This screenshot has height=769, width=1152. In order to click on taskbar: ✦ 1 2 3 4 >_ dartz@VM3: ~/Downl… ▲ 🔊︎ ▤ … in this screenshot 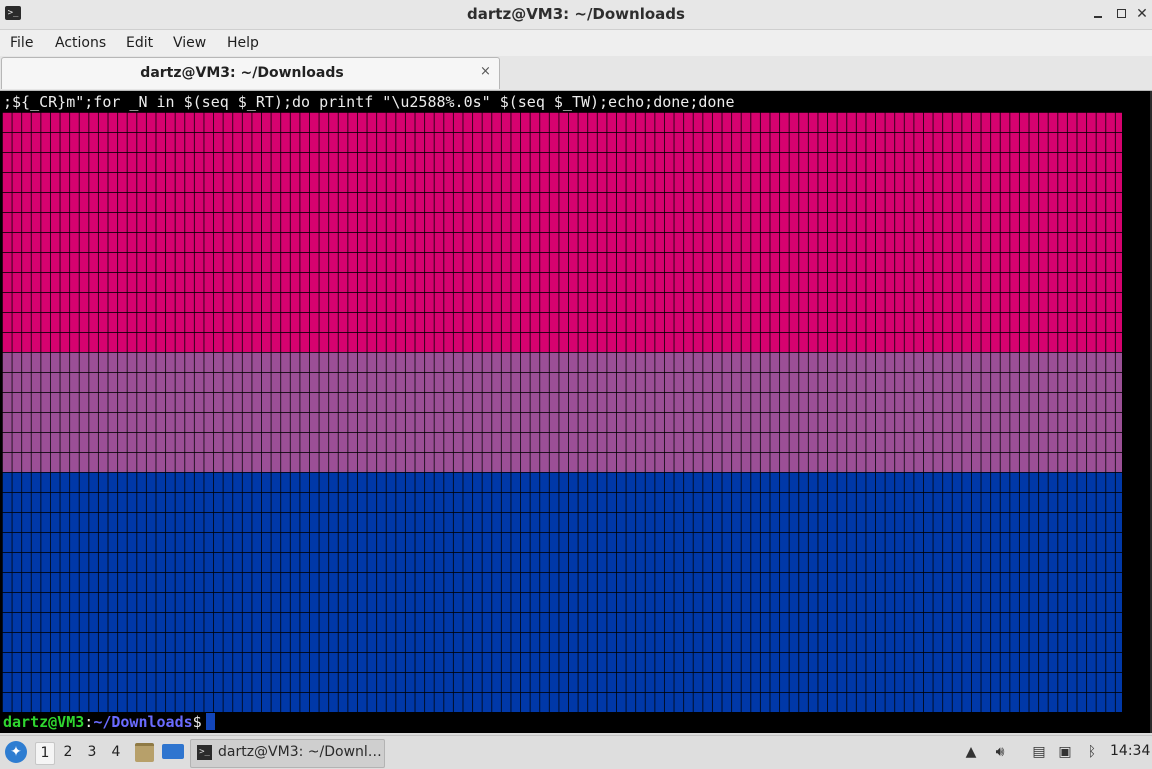, I will do `click(576, 752)`.